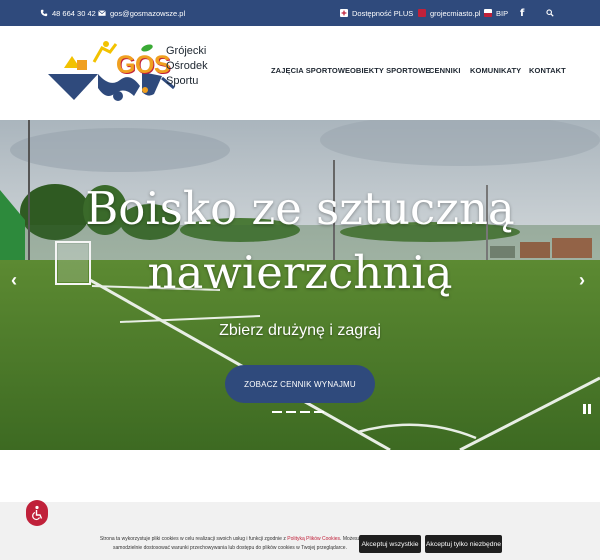 The image size is (600, 560). I want to click on accept-required-cookies-button: Akceptuj tylko niezbędne, so click(463, 544).